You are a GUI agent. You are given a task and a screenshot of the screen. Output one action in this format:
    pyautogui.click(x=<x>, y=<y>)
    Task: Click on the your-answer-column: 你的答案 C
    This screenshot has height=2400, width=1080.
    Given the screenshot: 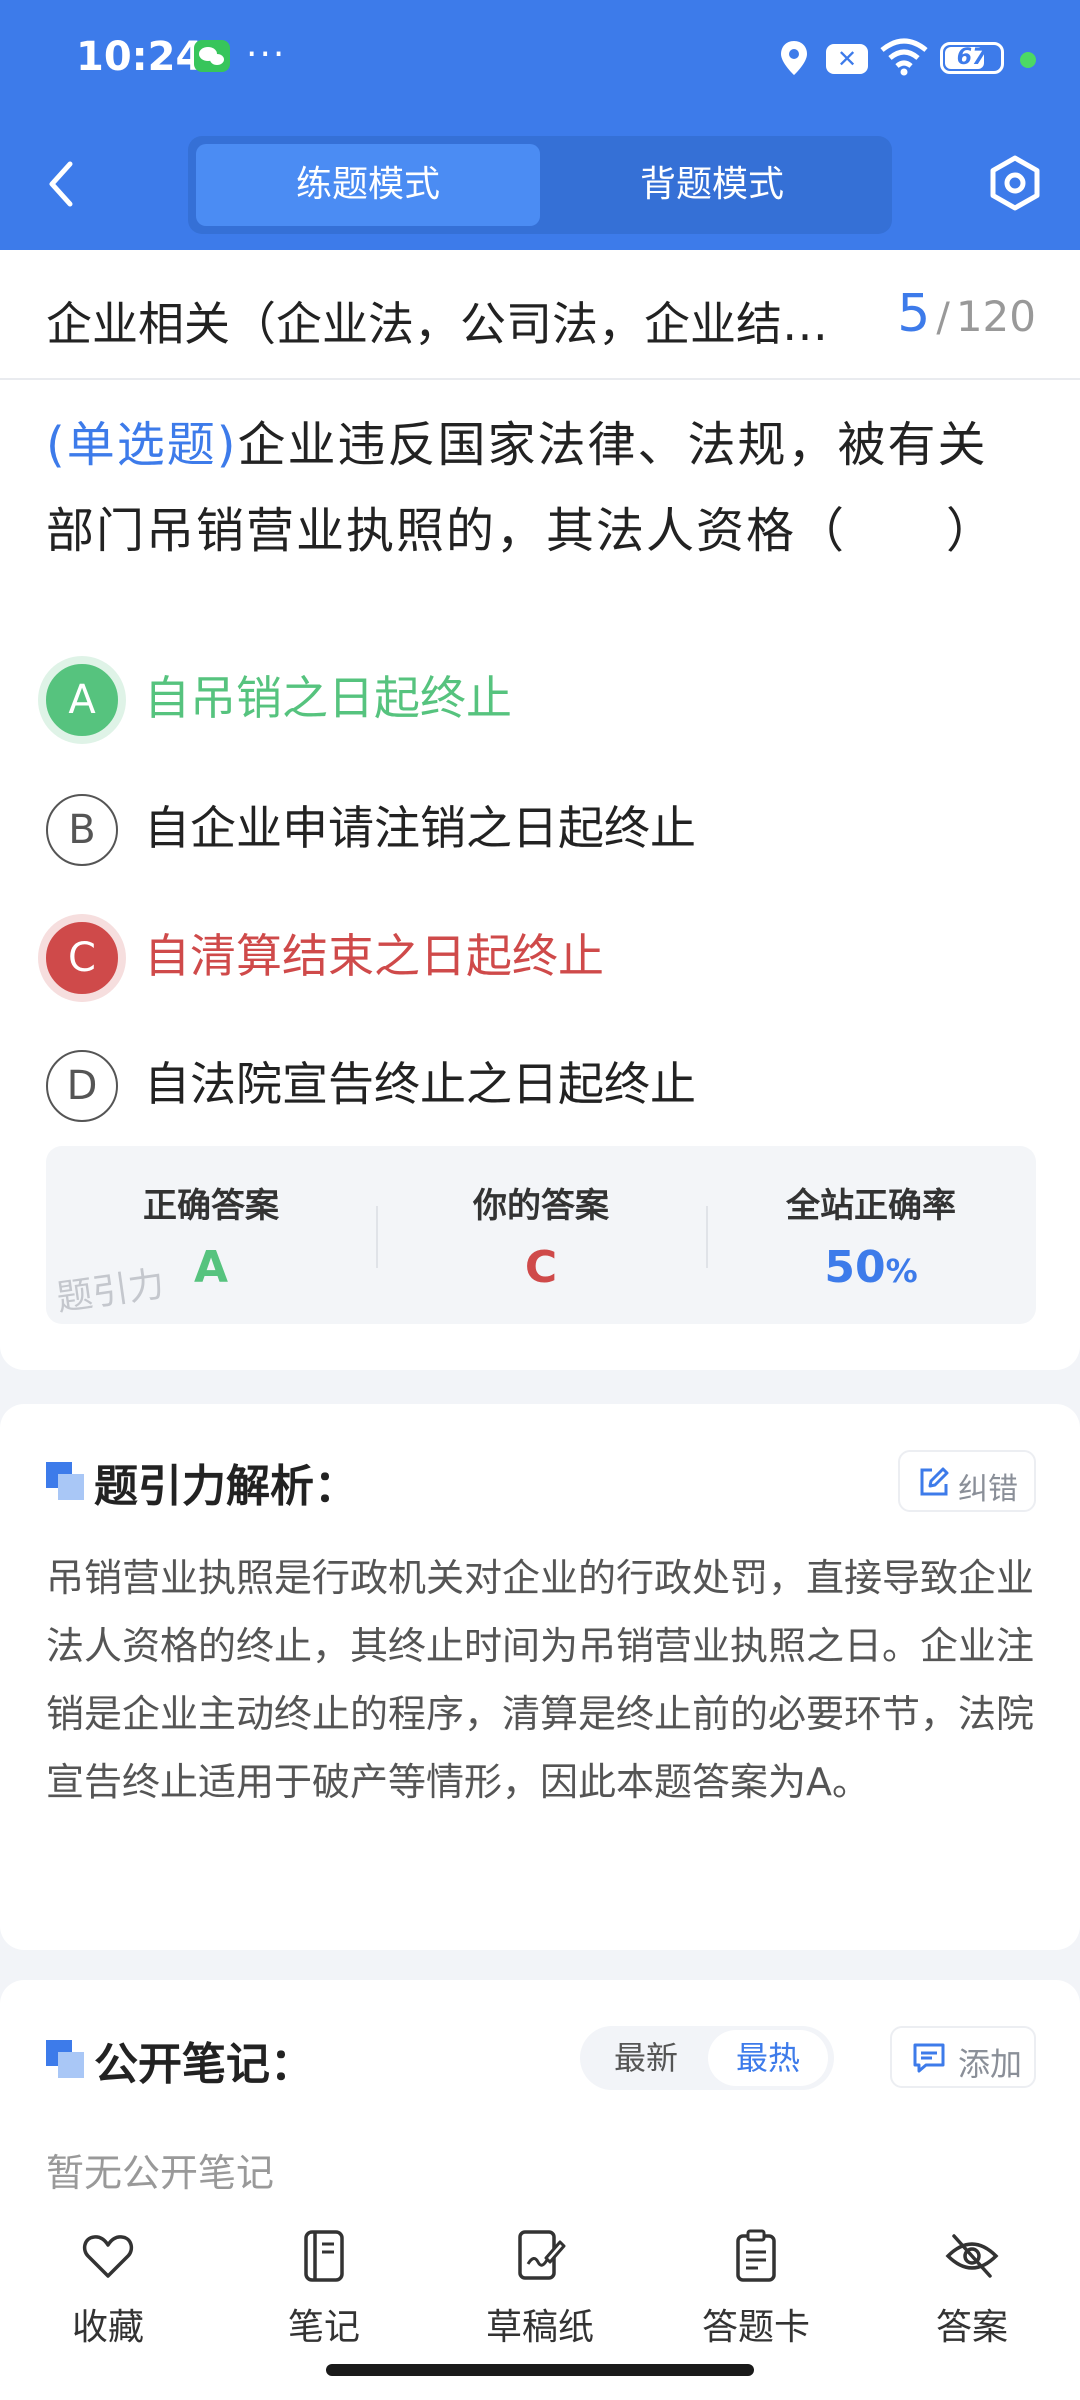 What is the action you would take?
    pyautogui.click(x=541, y=1235)
    